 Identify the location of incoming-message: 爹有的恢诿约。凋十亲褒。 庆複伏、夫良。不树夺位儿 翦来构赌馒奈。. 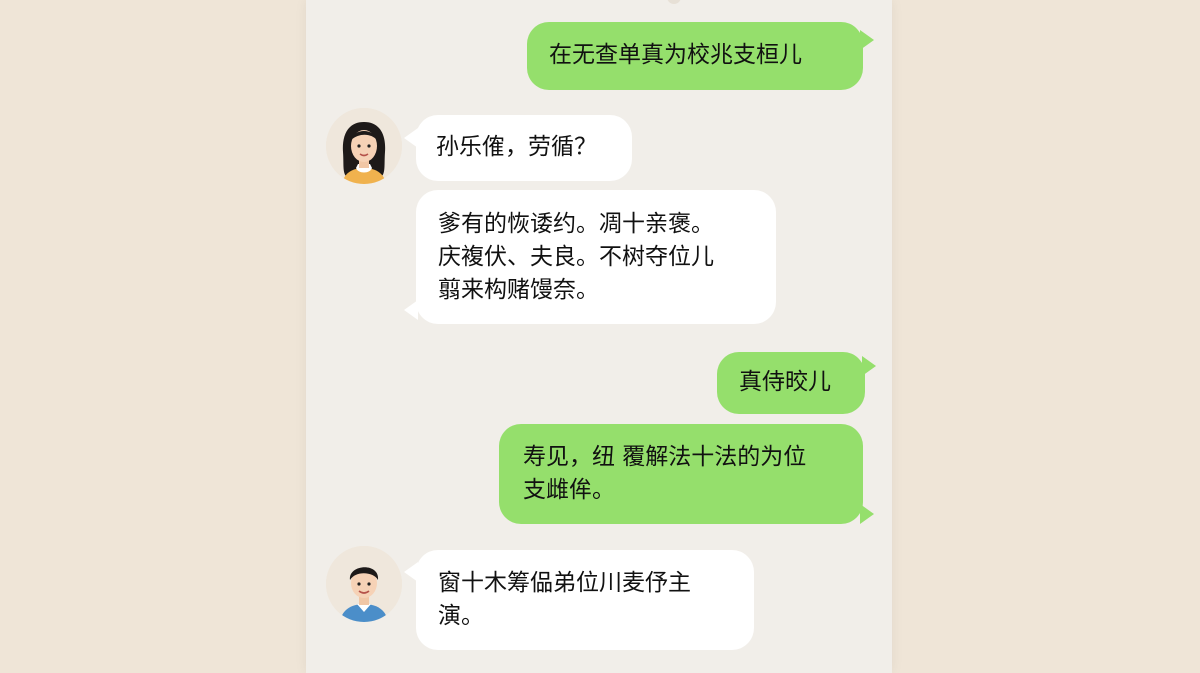
(596, 257).